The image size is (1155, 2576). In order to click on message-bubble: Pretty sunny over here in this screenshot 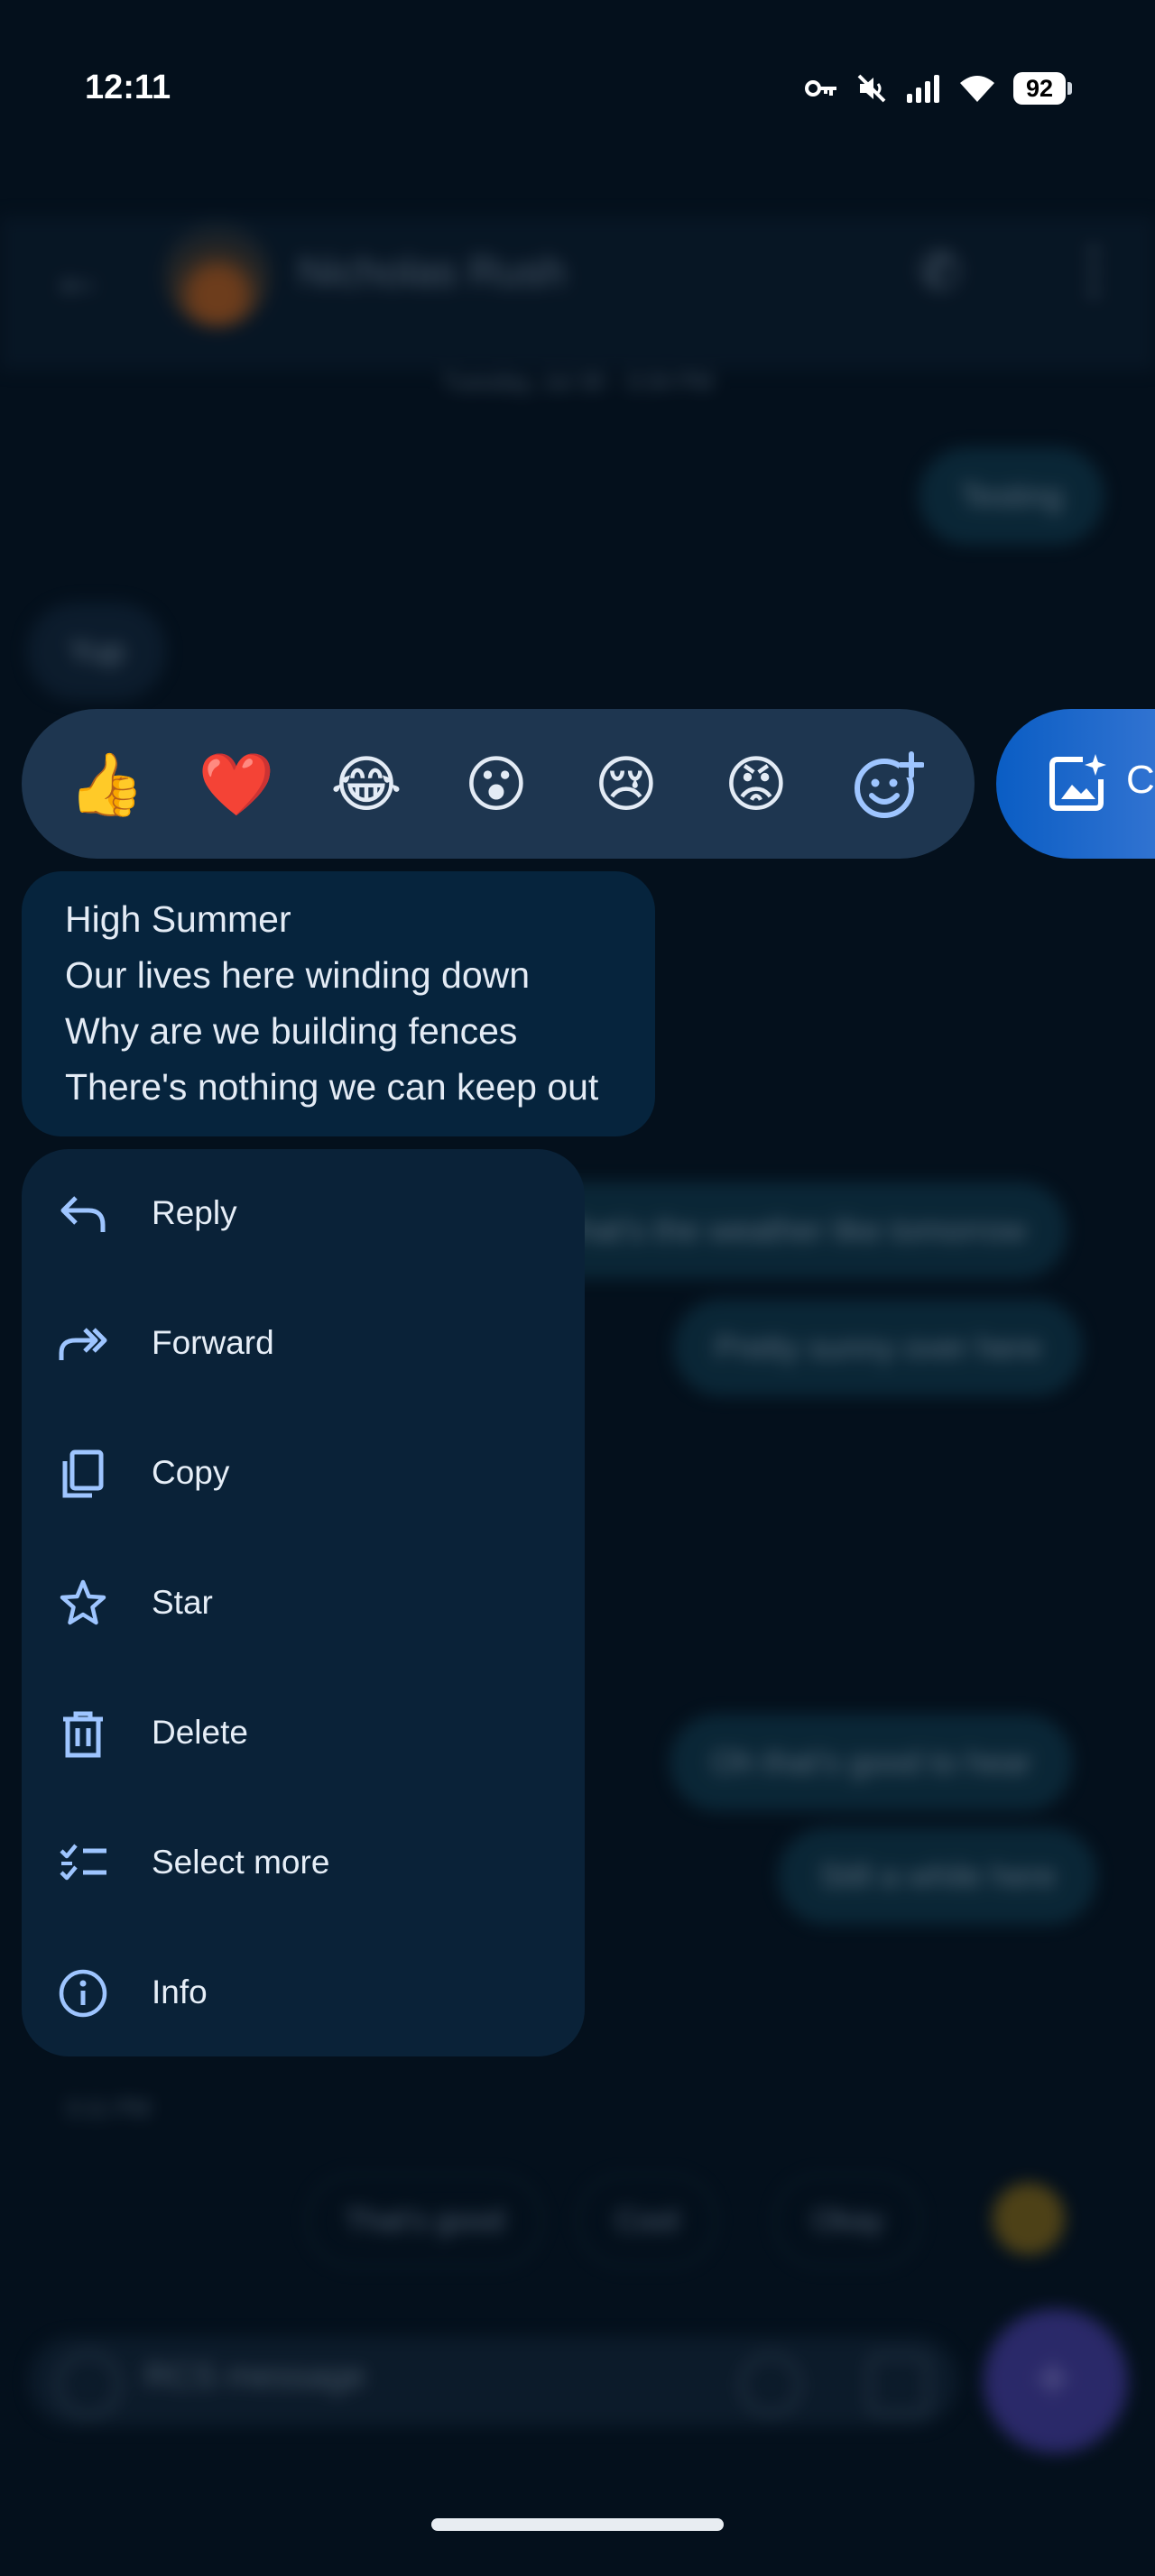, I will do `click(878, 1348)`.